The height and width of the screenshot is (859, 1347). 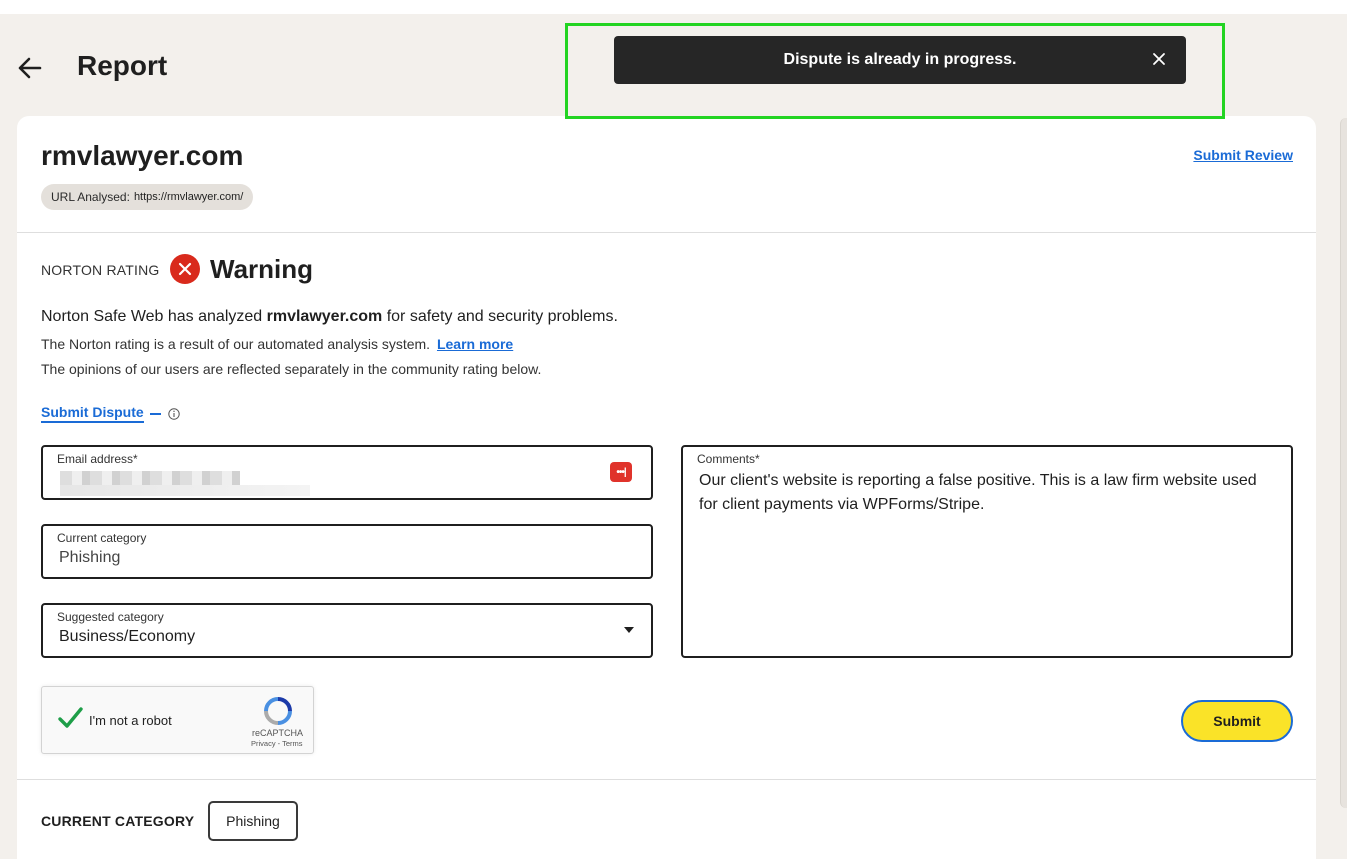 I want to click on comments-label: Comments*, so click(x=728, y=459).